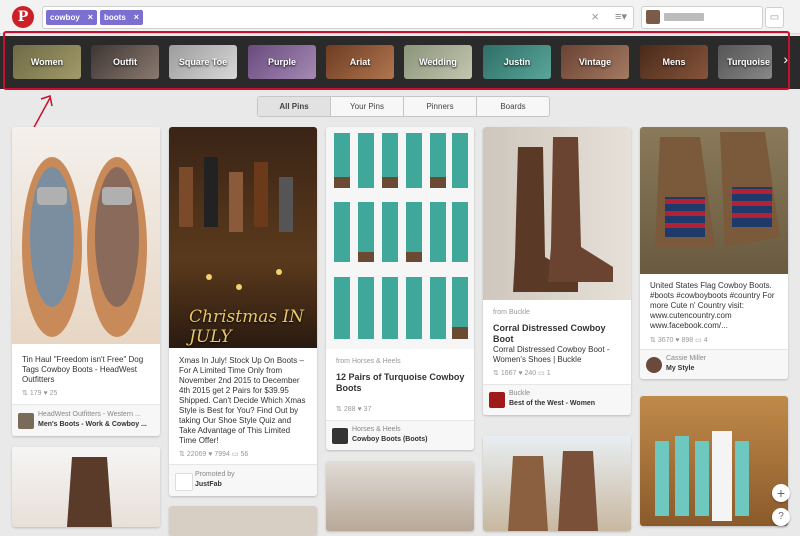  Describe the element at coordinates (654, 365) in the screenshot. I see `pinner-avatar` at that location.